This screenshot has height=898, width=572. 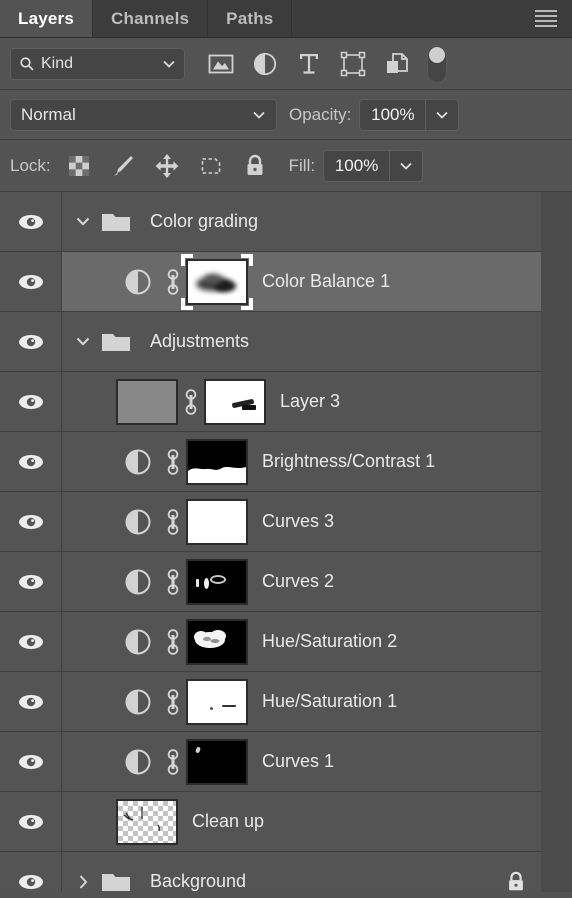 What do you see at coordinates (97, 63) in the screenshot?
I see `filter-kind-dropdown: Kind` at bounding box center [97, 63].